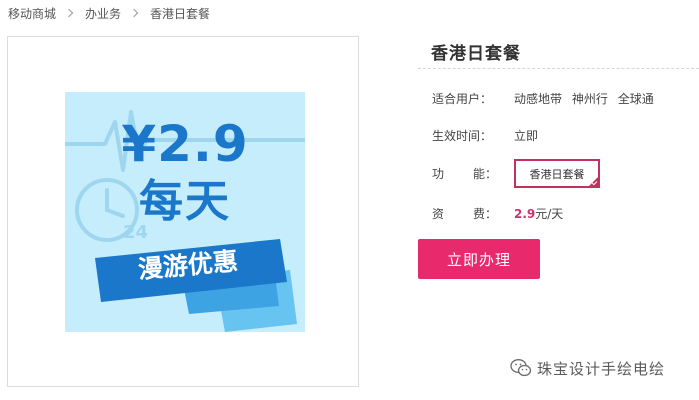 Image resolution: width=699 pixels, height=400 pixels. What do you see at coordinates (485, 214) in the screenshot?
I see `fee-label-char-2: 费：` at bounding box center [485, 214].